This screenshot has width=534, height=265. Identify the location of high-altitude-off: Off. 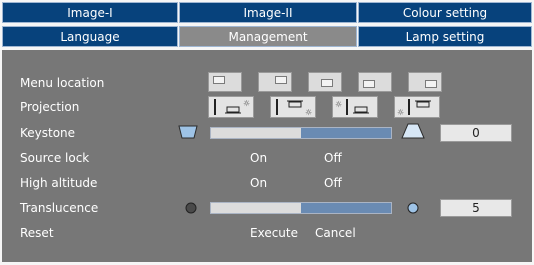
(333, 183).